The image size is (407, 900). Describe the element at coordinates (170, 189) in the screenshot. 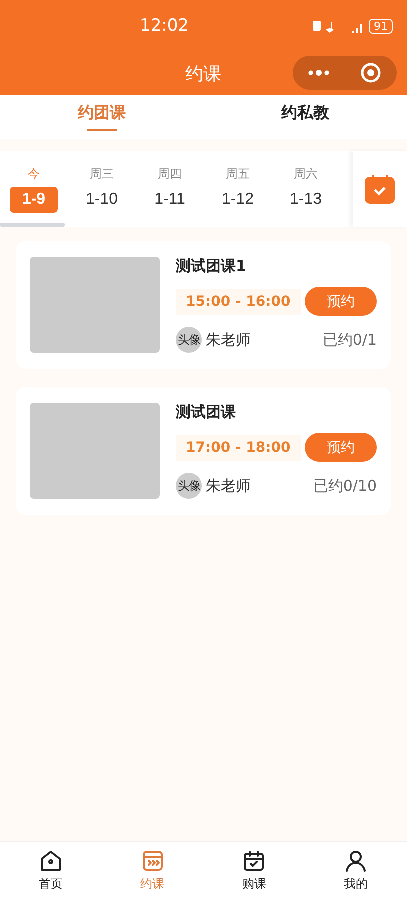

I see `date-item: 周四 1-11` at that location.